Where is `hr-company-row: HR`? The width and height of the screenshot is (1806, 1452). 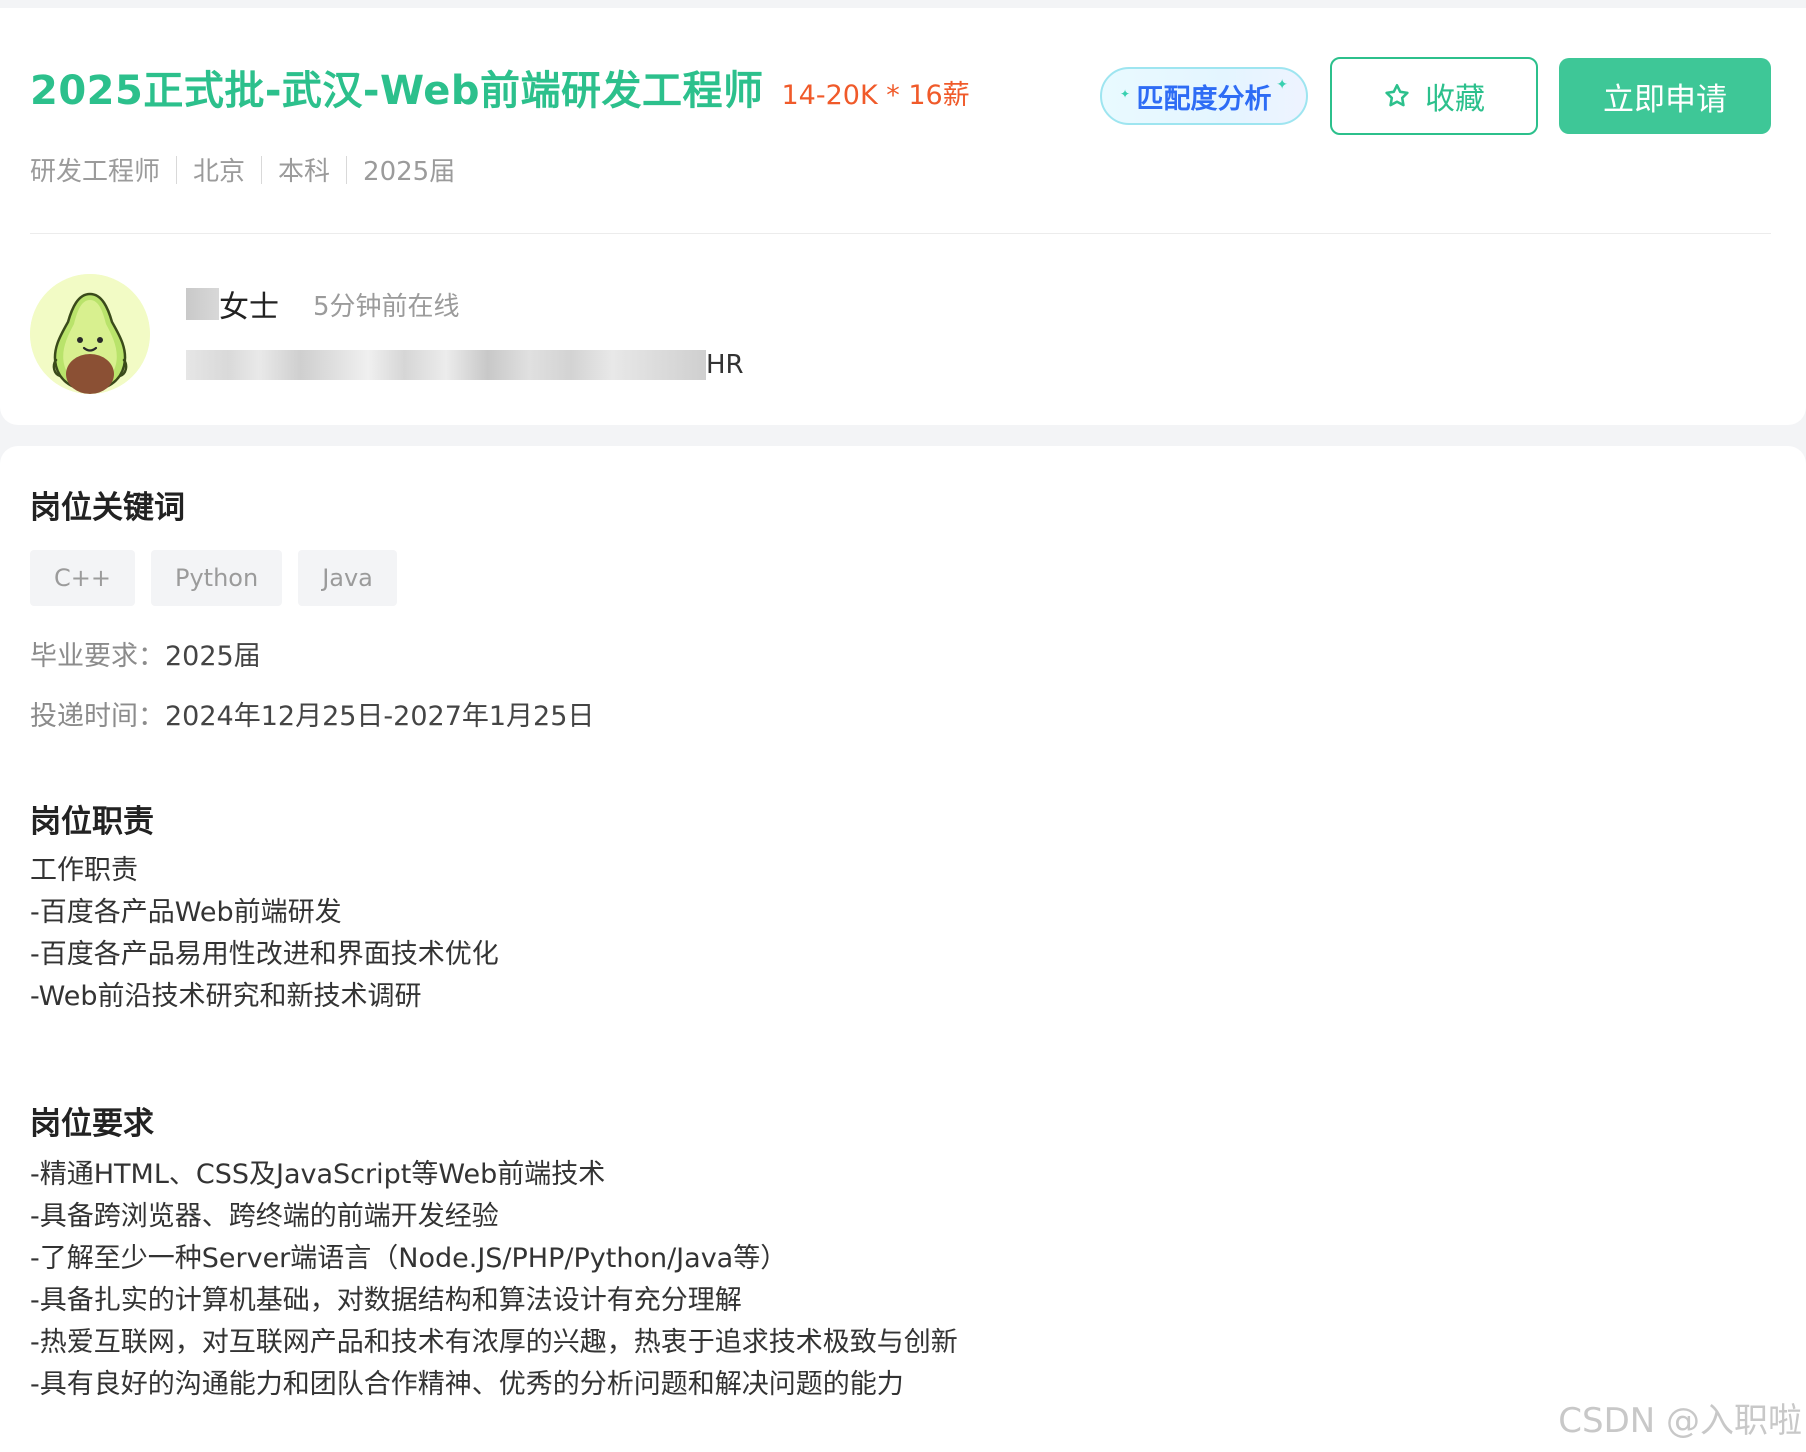 hr-company-row: HR is located at coordinates (465, 365).